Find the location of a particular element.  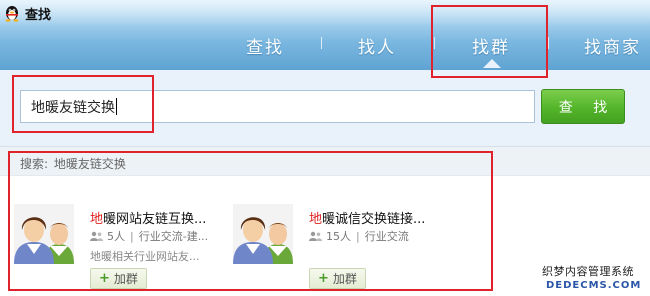

annotation-box-search-input is located at coordinates (83, 104).